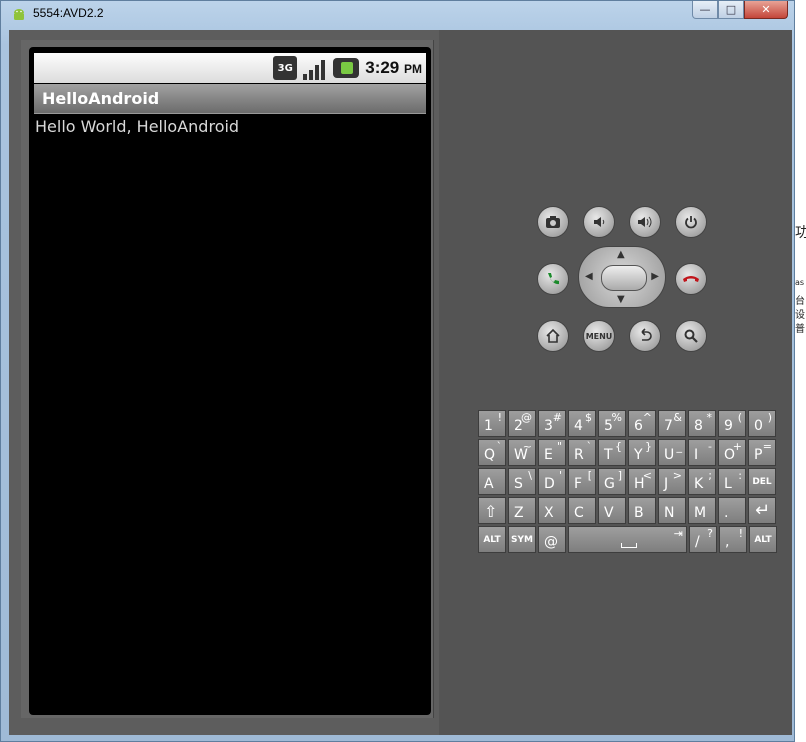 The height and width of the screenshot is (742, 806). What do you see at coordinates (762, 423) in the screenshot?
I see `keyboard-key: 0)` at bounding box center [762, 423].